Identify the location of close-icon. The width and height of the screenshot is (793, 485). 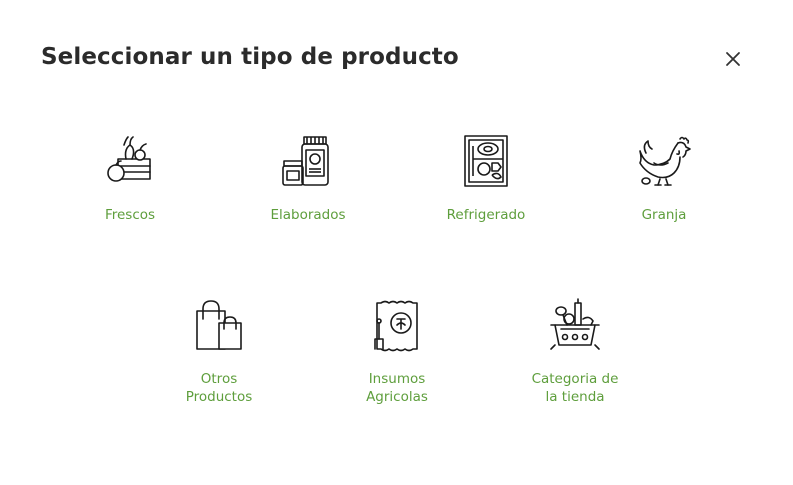
(733, 61).